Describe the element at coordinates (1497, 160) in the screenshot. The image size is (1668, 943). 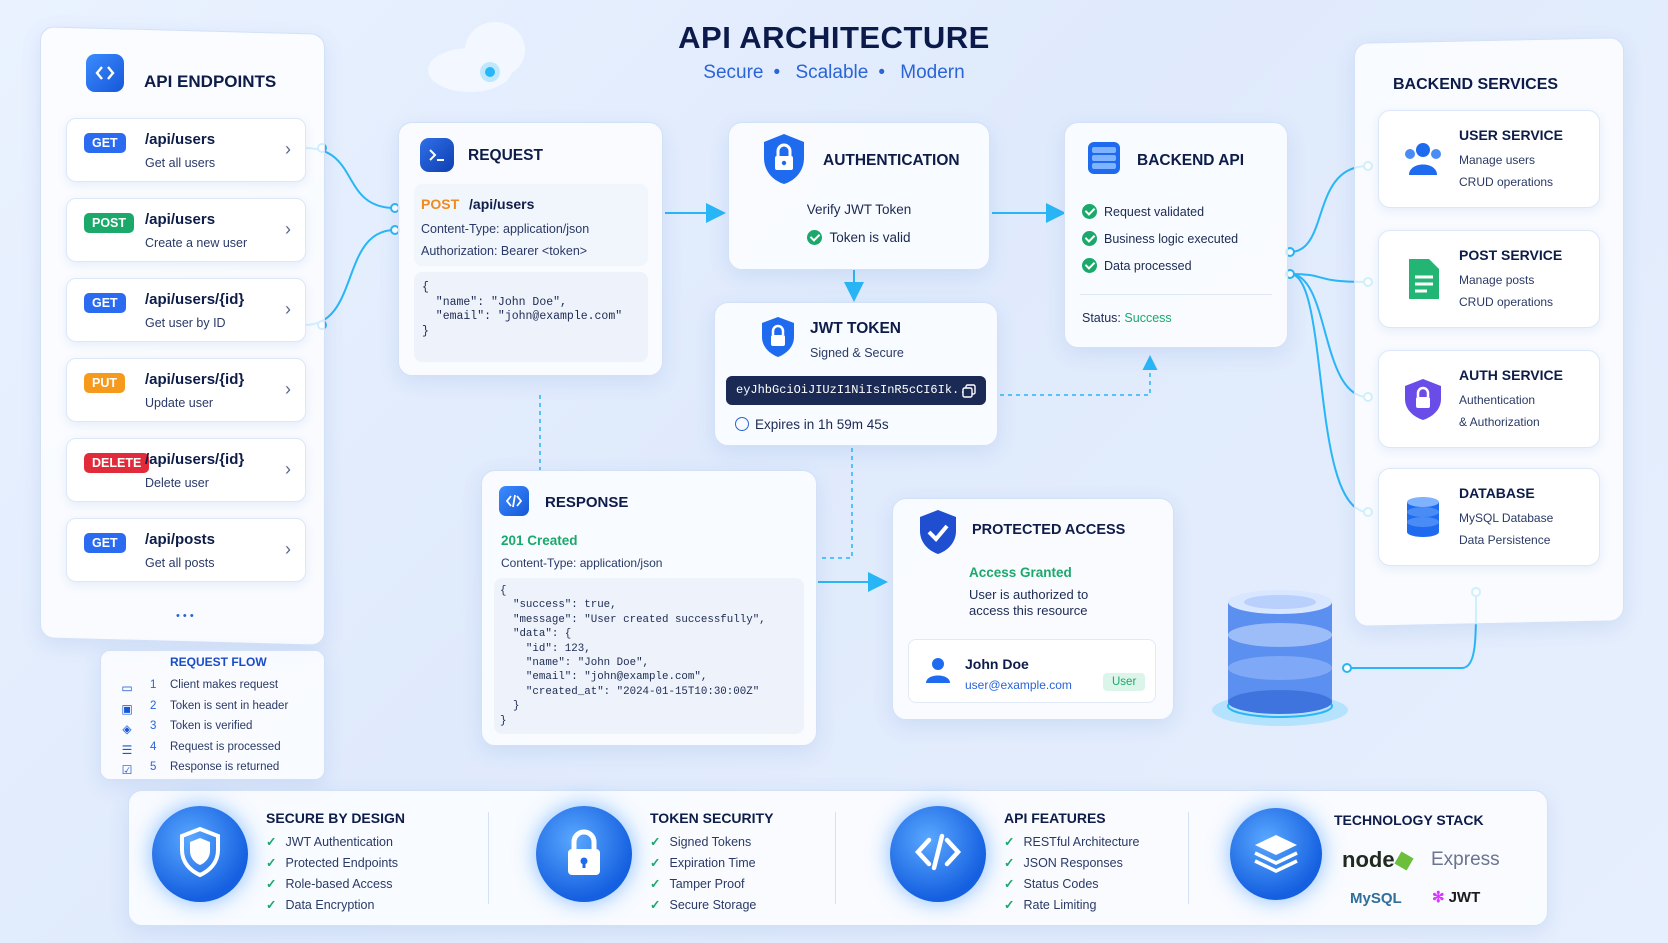
I see `service-desc: Manage users` at that location.